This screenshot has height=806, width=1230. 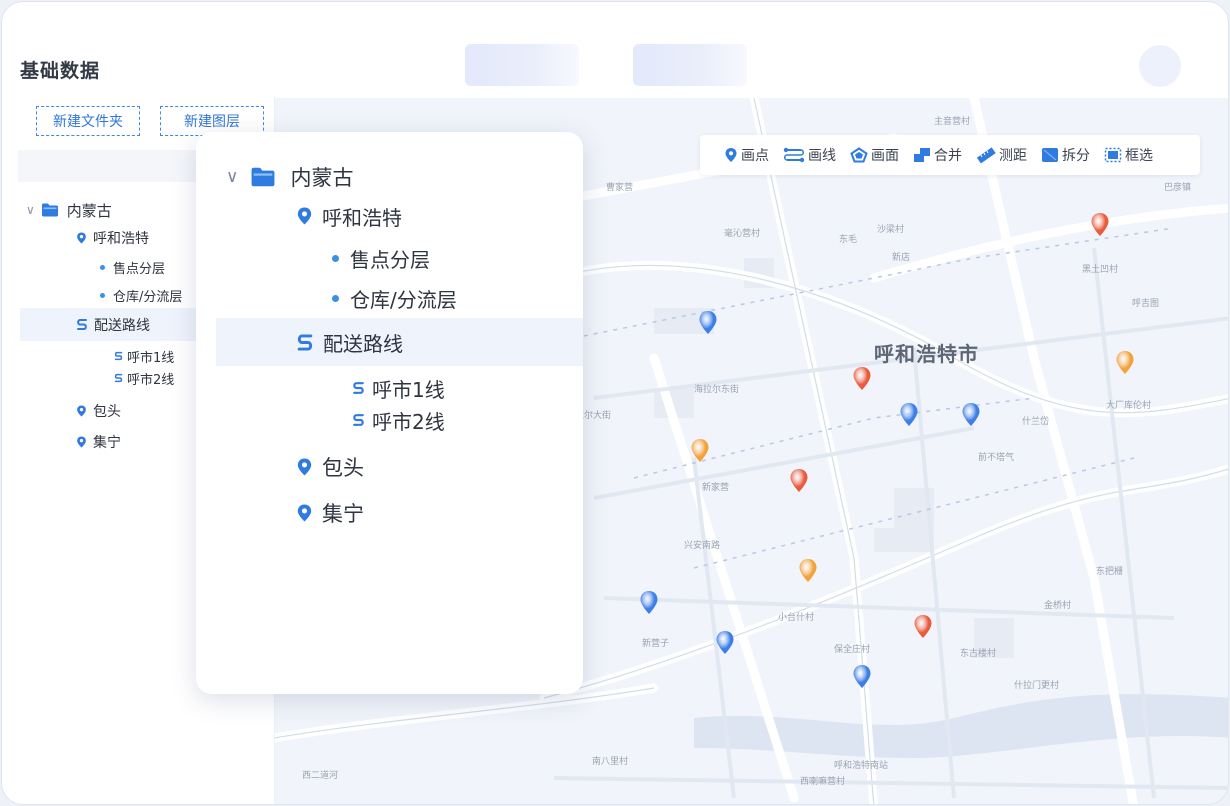 I want to click on page-title: 基础数据, so click(x=60, y=71).